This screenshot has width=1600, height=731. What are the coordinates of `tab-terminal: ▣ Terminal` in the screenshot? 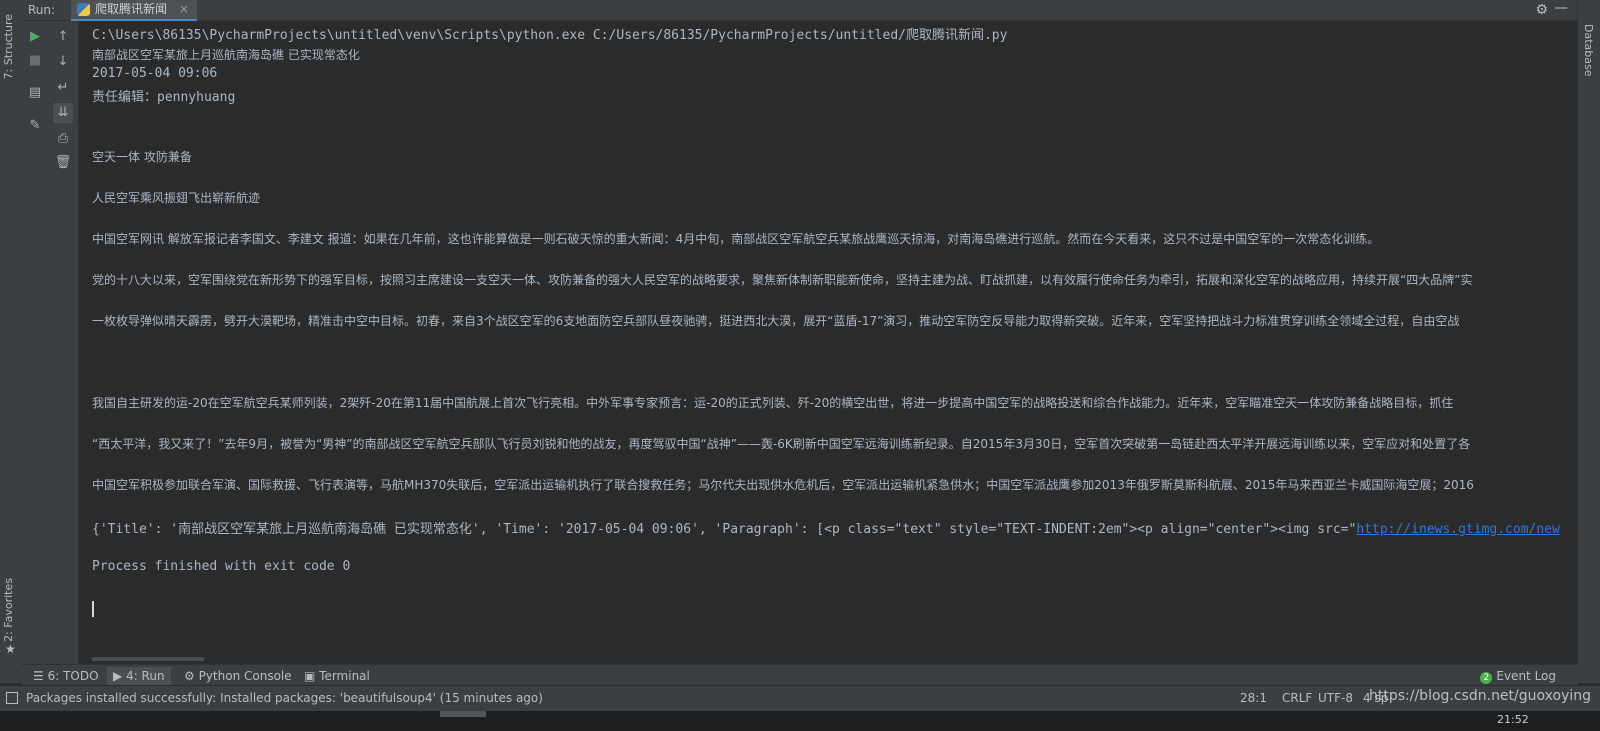 It's located at (337, 676).